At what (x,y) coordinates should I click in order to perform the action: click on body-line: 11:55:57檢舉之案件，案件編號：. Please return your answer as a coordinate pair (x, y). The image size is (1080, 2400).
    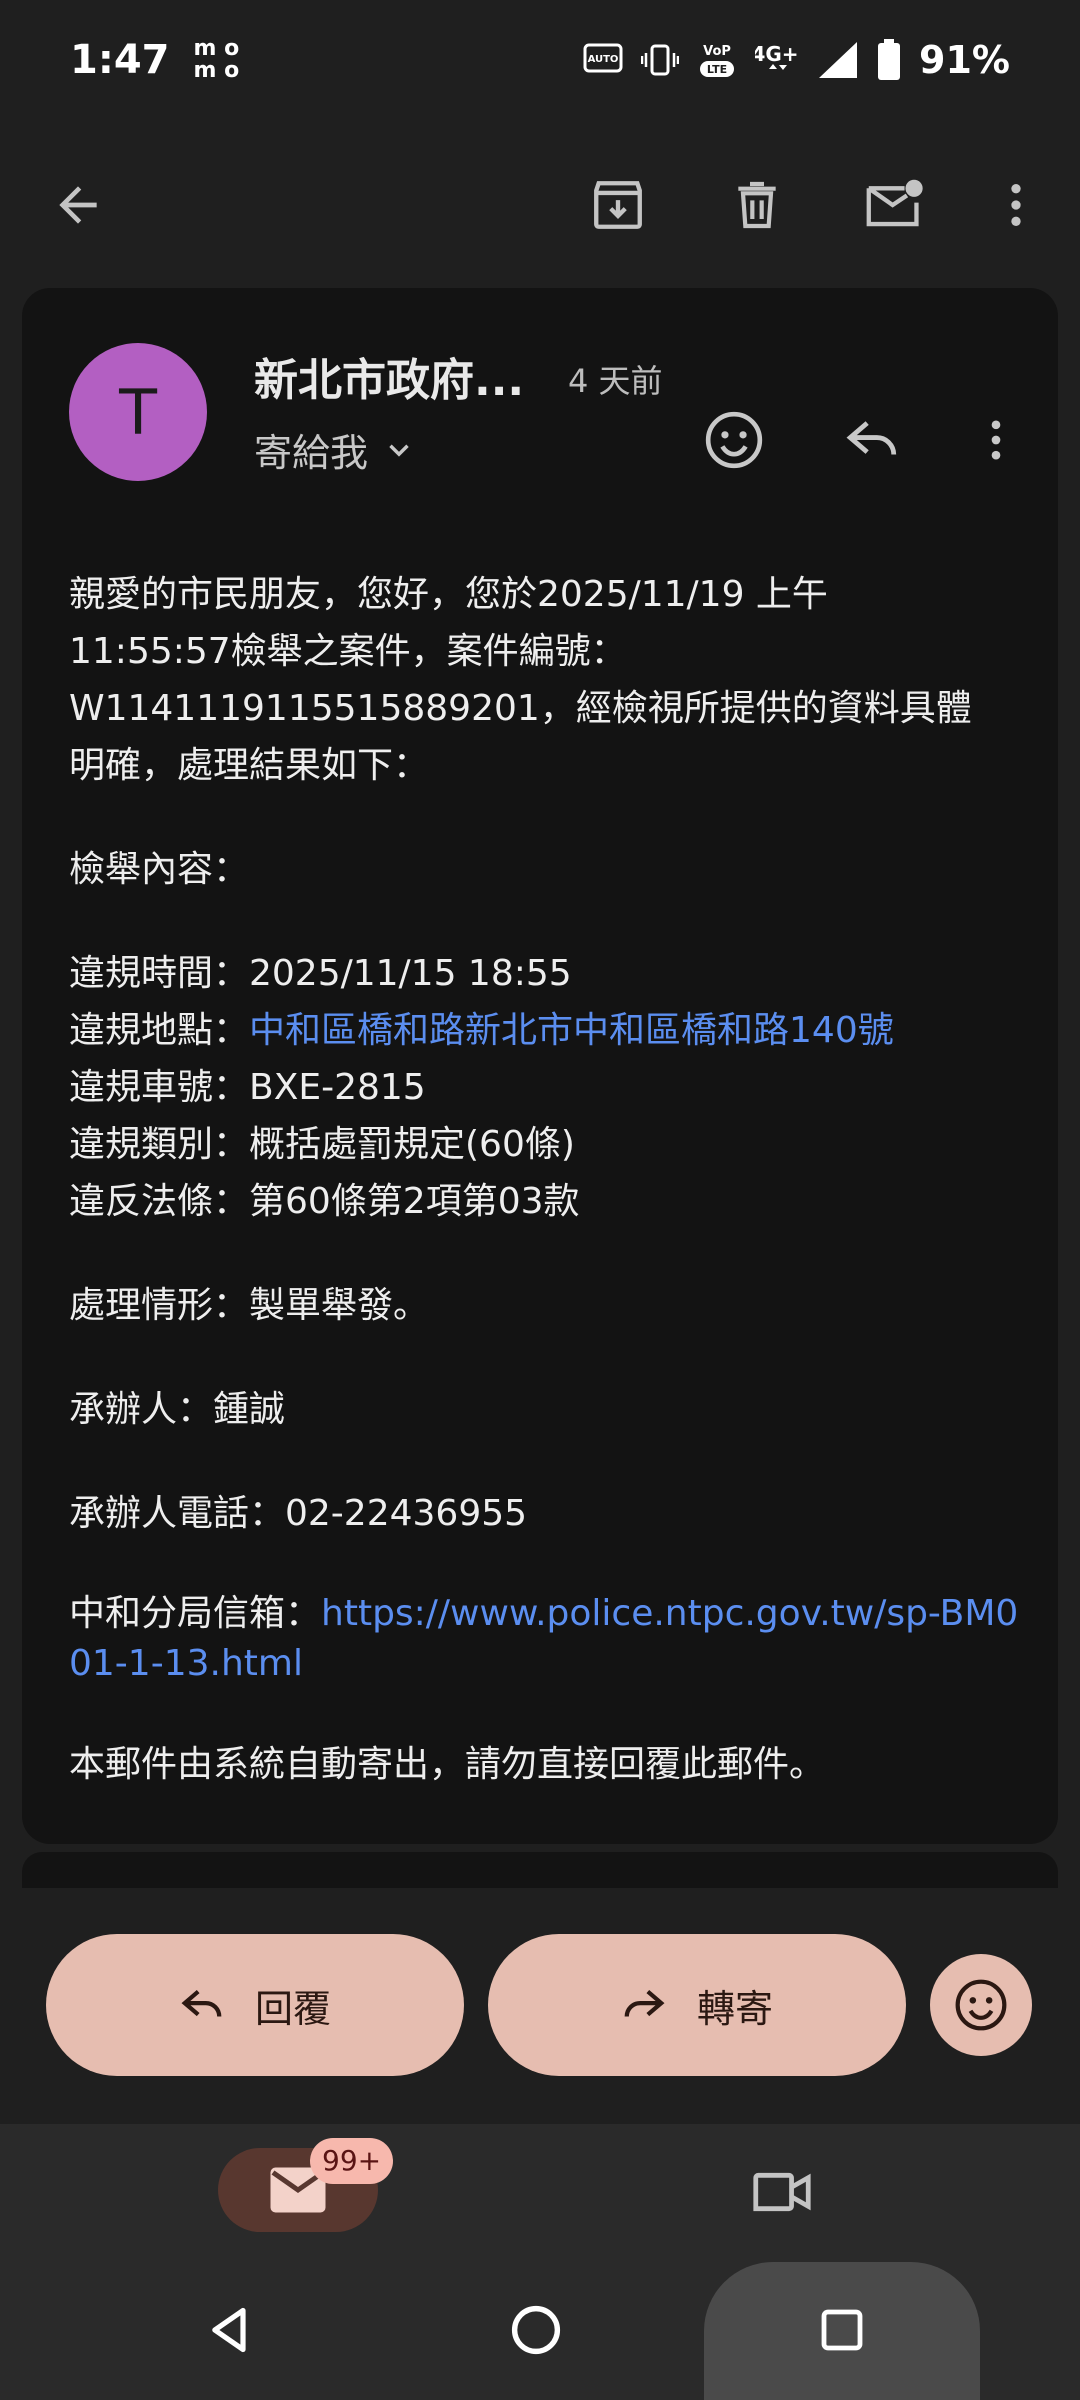
    Looking at the image, I should click on (348, 651).